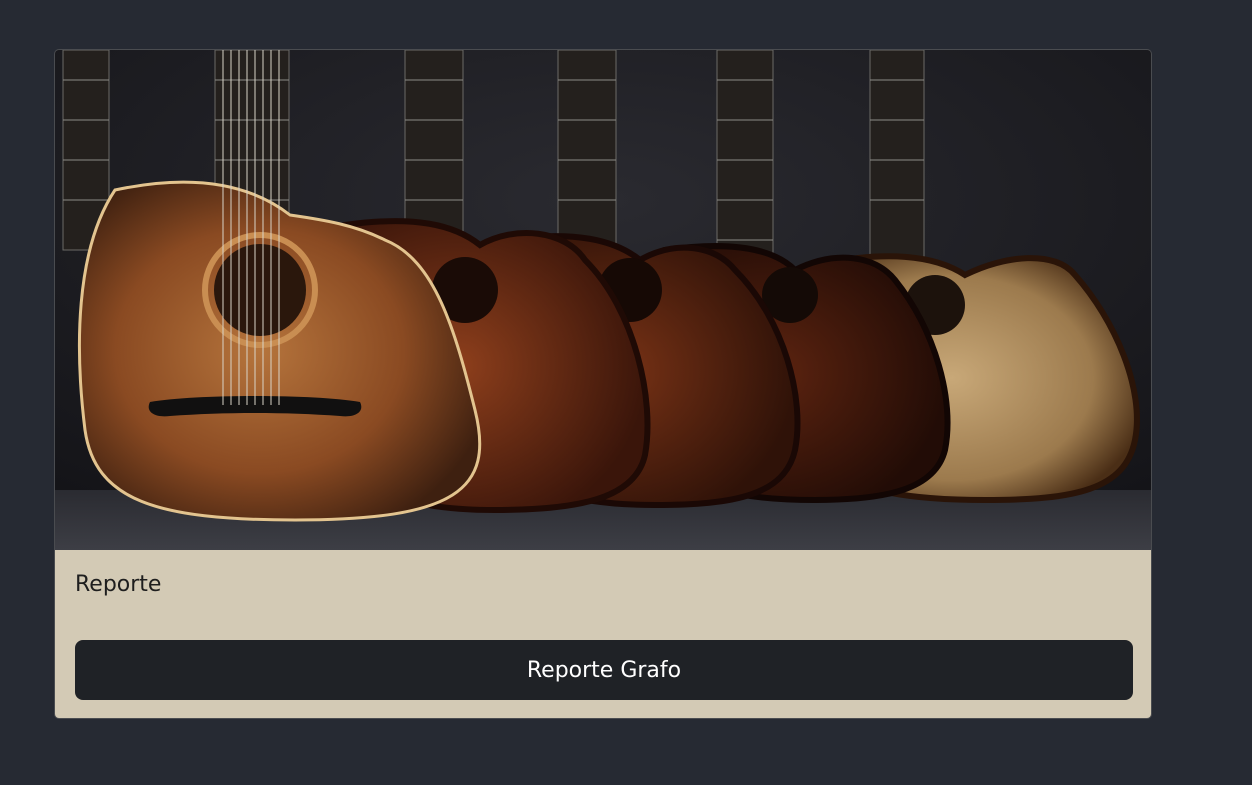  Describe the element at coordinates (118, 584) in the screenshot. I see `card-title: Reporte` at that location.